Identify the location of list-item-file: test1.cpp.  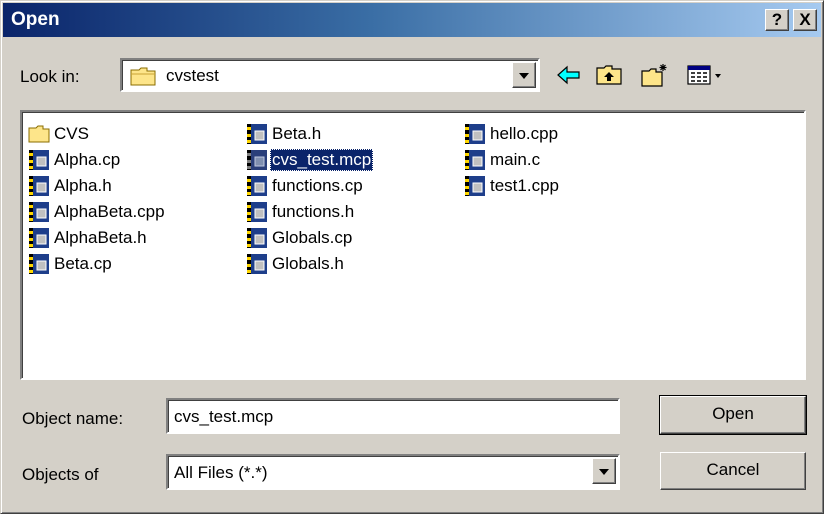
(512, 186).